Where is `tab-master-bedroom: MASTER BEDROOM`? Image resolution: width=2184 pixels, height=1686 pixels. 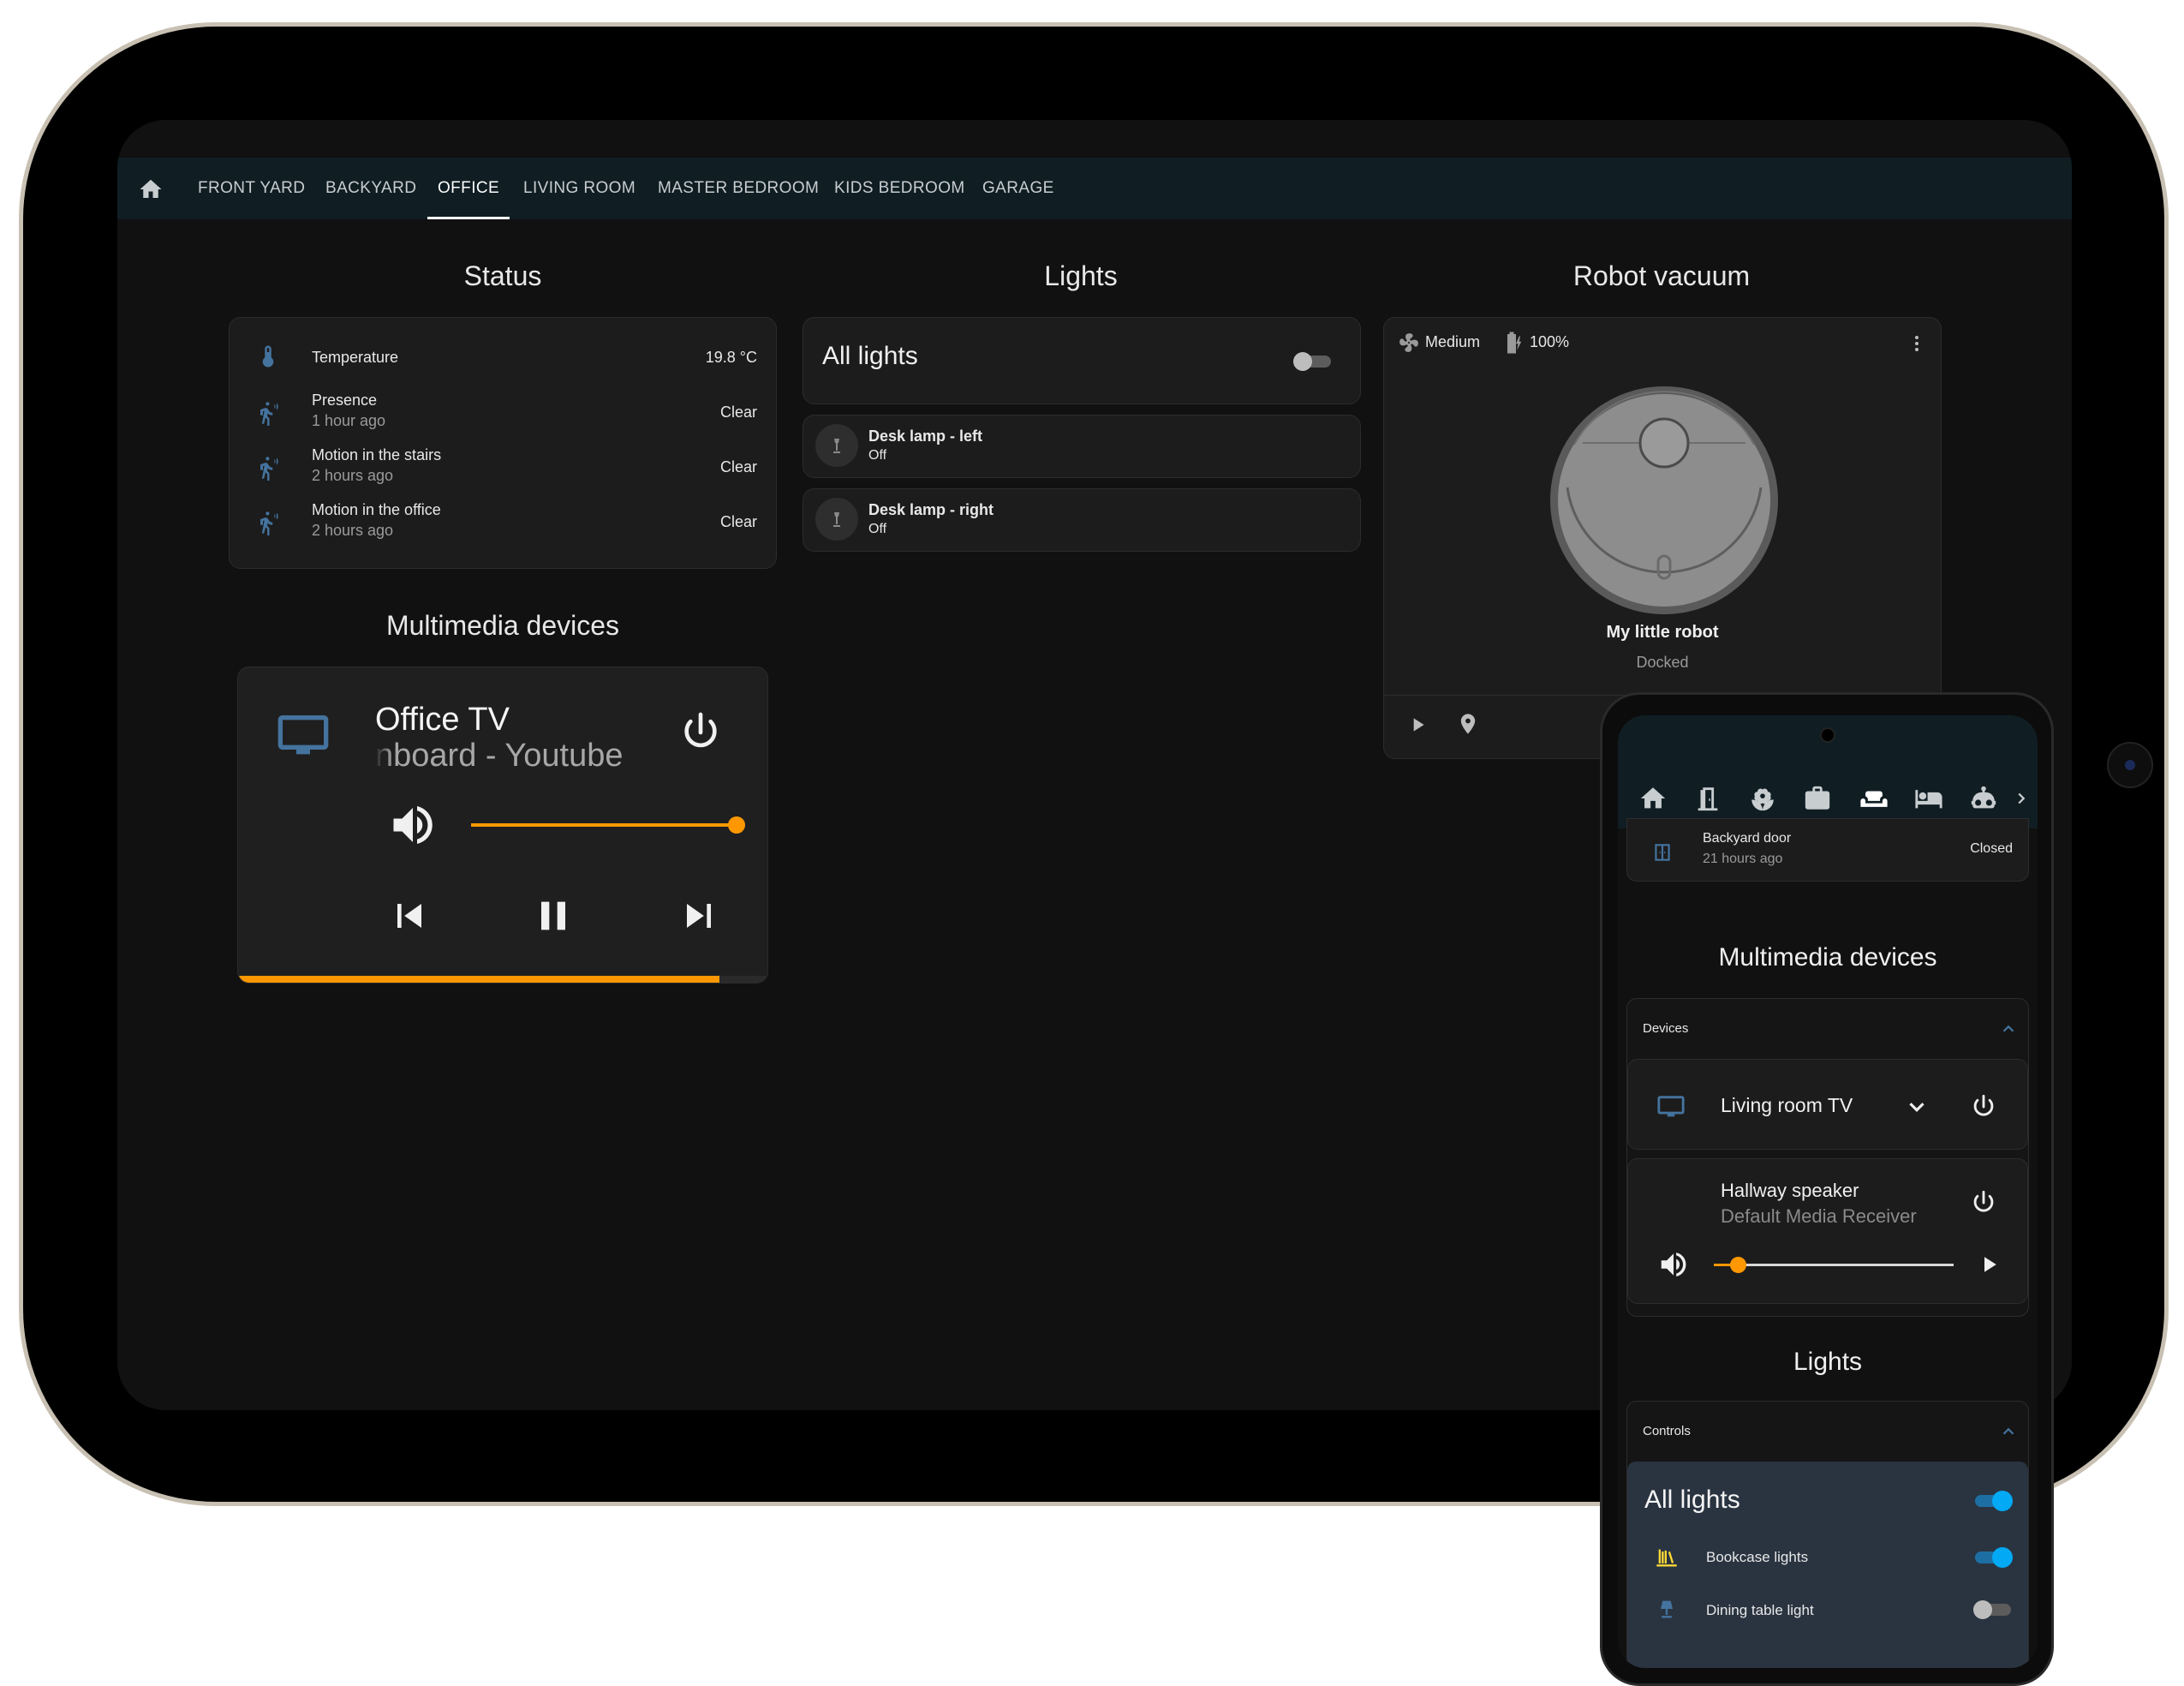 tab-master-bedroom: MASTER BEDROOM is located at coordinates (738, 188).